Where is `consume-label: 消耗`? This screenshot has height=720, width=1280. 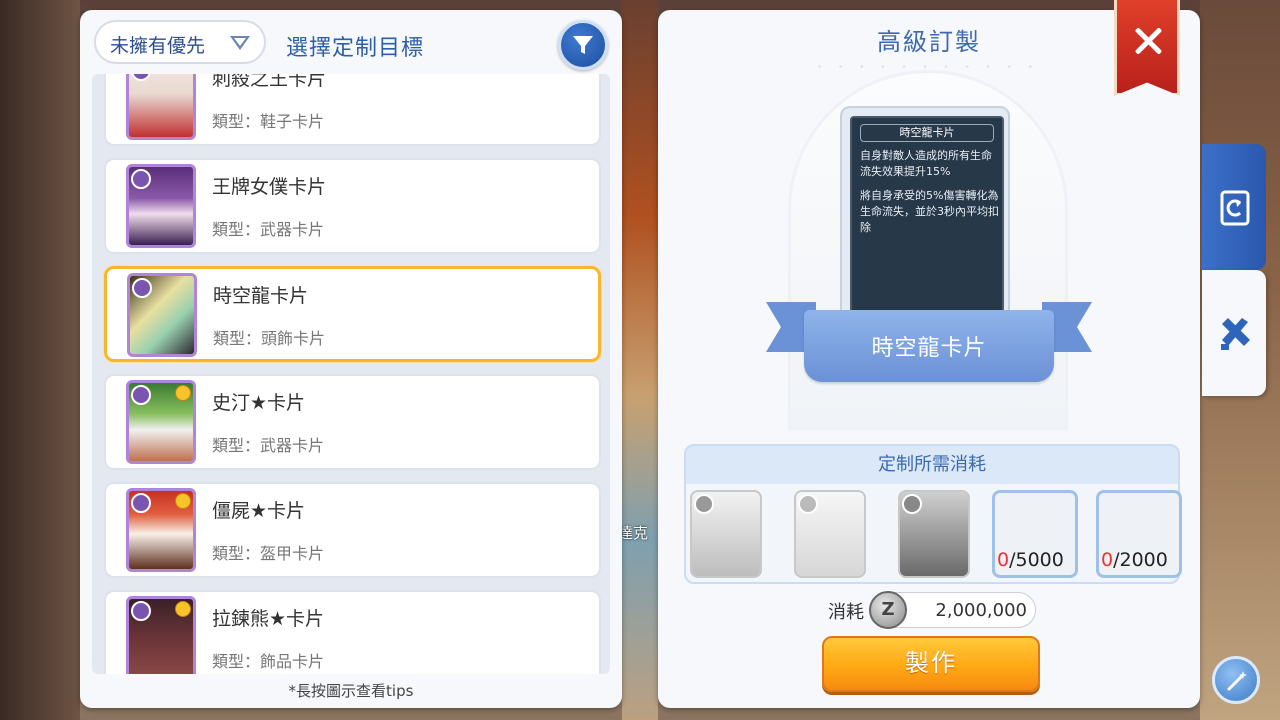 consume-label: 消耗 is located at coordinates (846, 612).